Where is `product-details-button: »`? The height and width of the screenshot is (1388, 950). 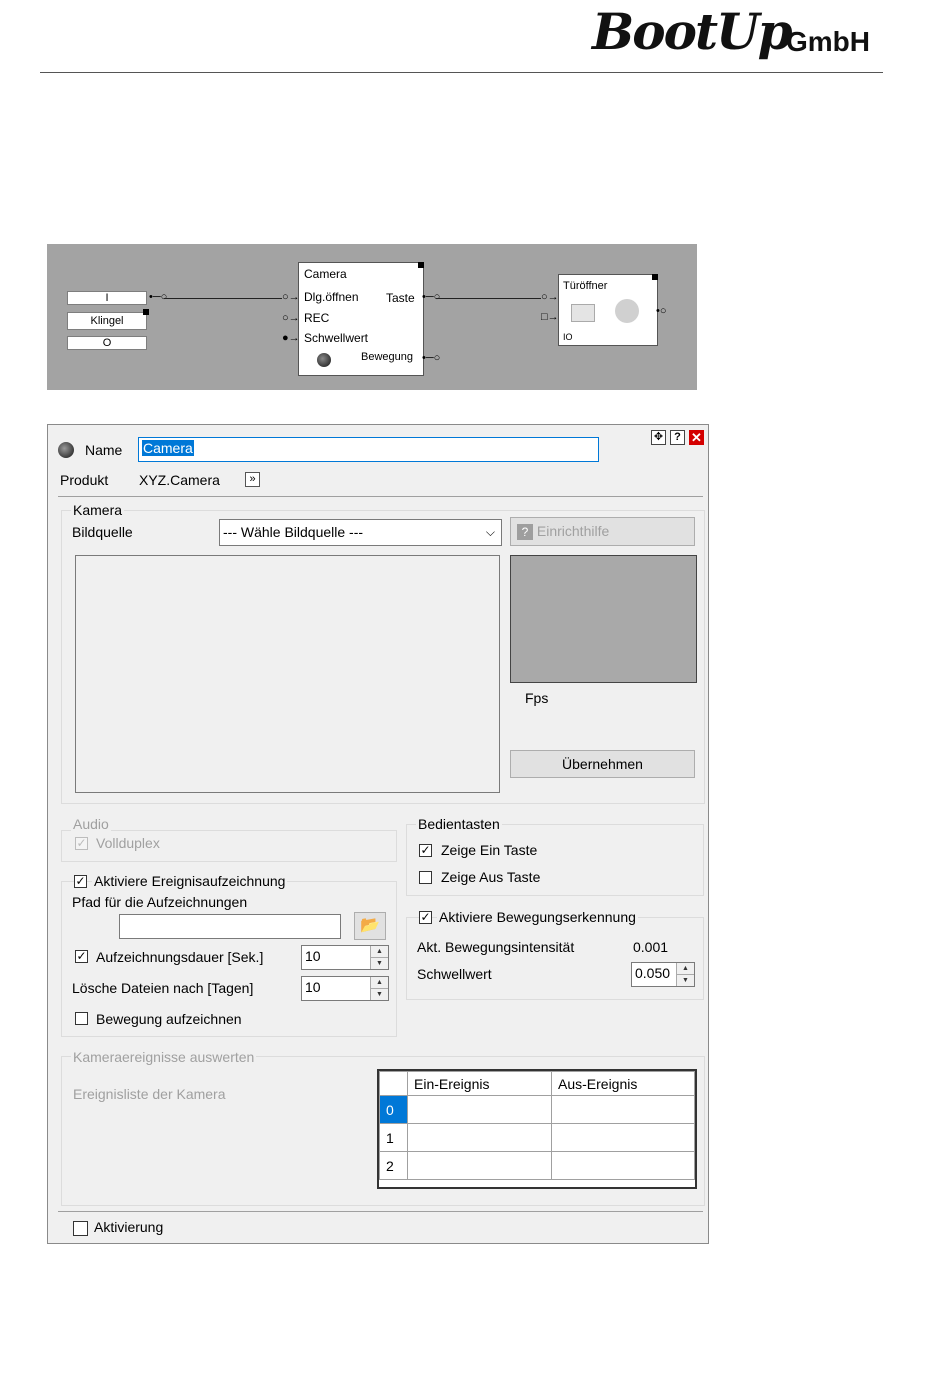
product-details-button: » is located at coordinates (252, 479).